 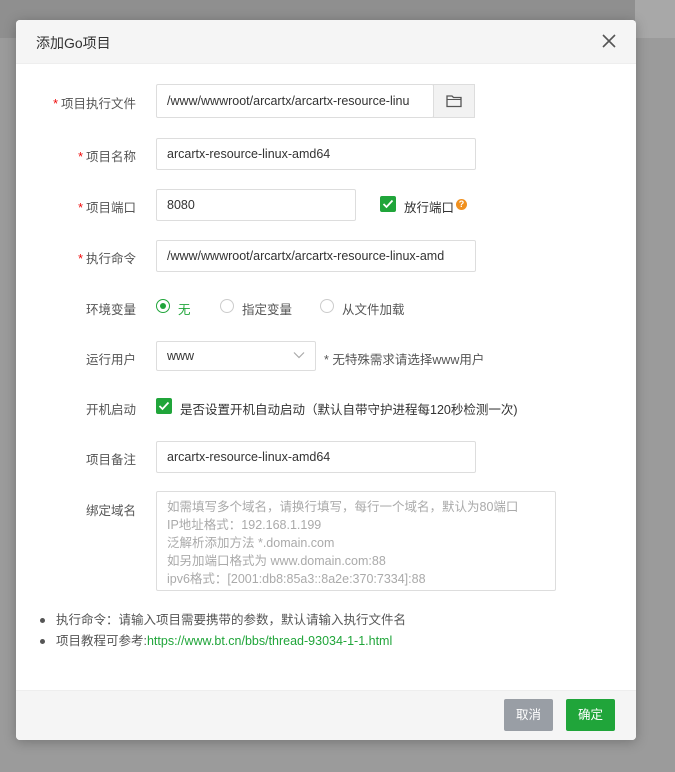 I want to click on tip-exec-command: 执行命令：请输入项目需要携带的参数，默认请输入执行文件名, so click(x=222, y=620).